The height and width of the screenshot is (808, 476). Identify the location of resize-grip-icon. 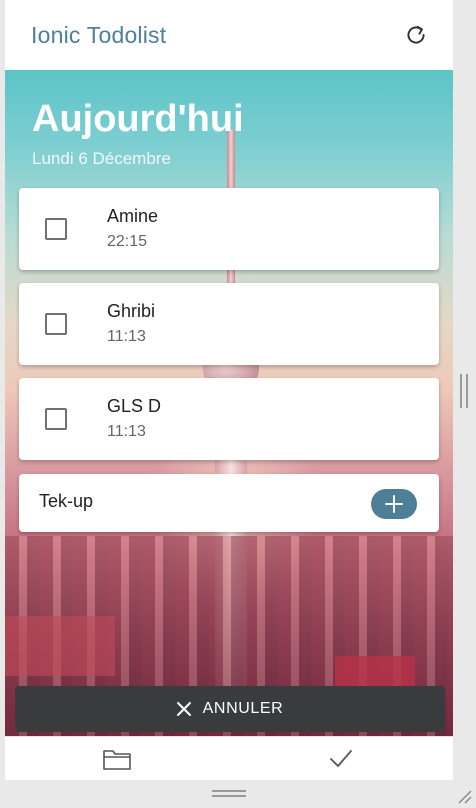
(464, 796).